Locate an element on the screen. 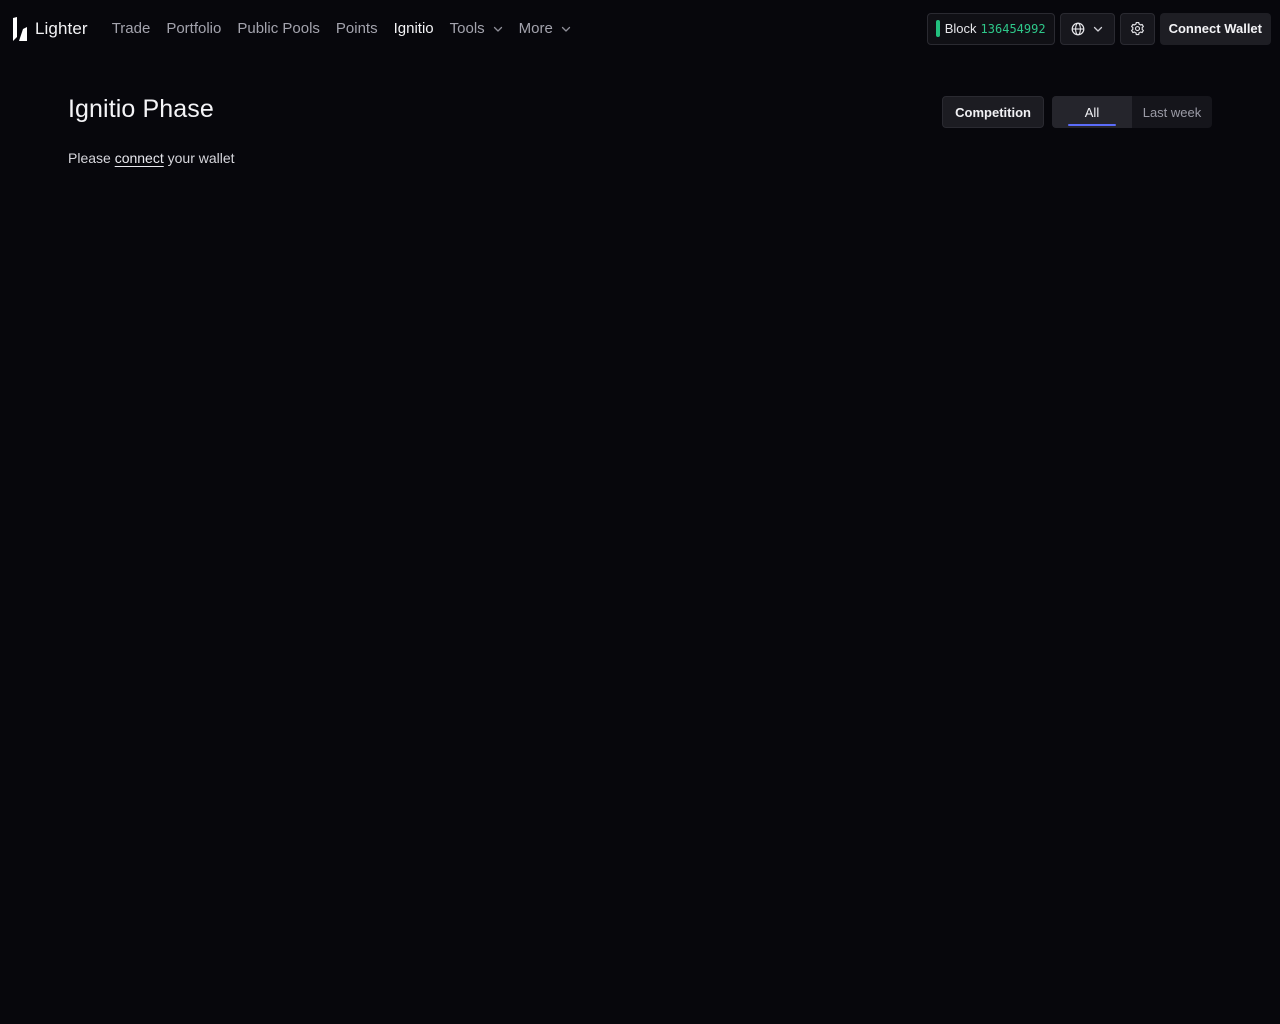 Image resolution: width=1280 pixels, height=1024 pixels. header-actions: Block 136454992 Connect Wallet is located at coordinates (1098, 28).